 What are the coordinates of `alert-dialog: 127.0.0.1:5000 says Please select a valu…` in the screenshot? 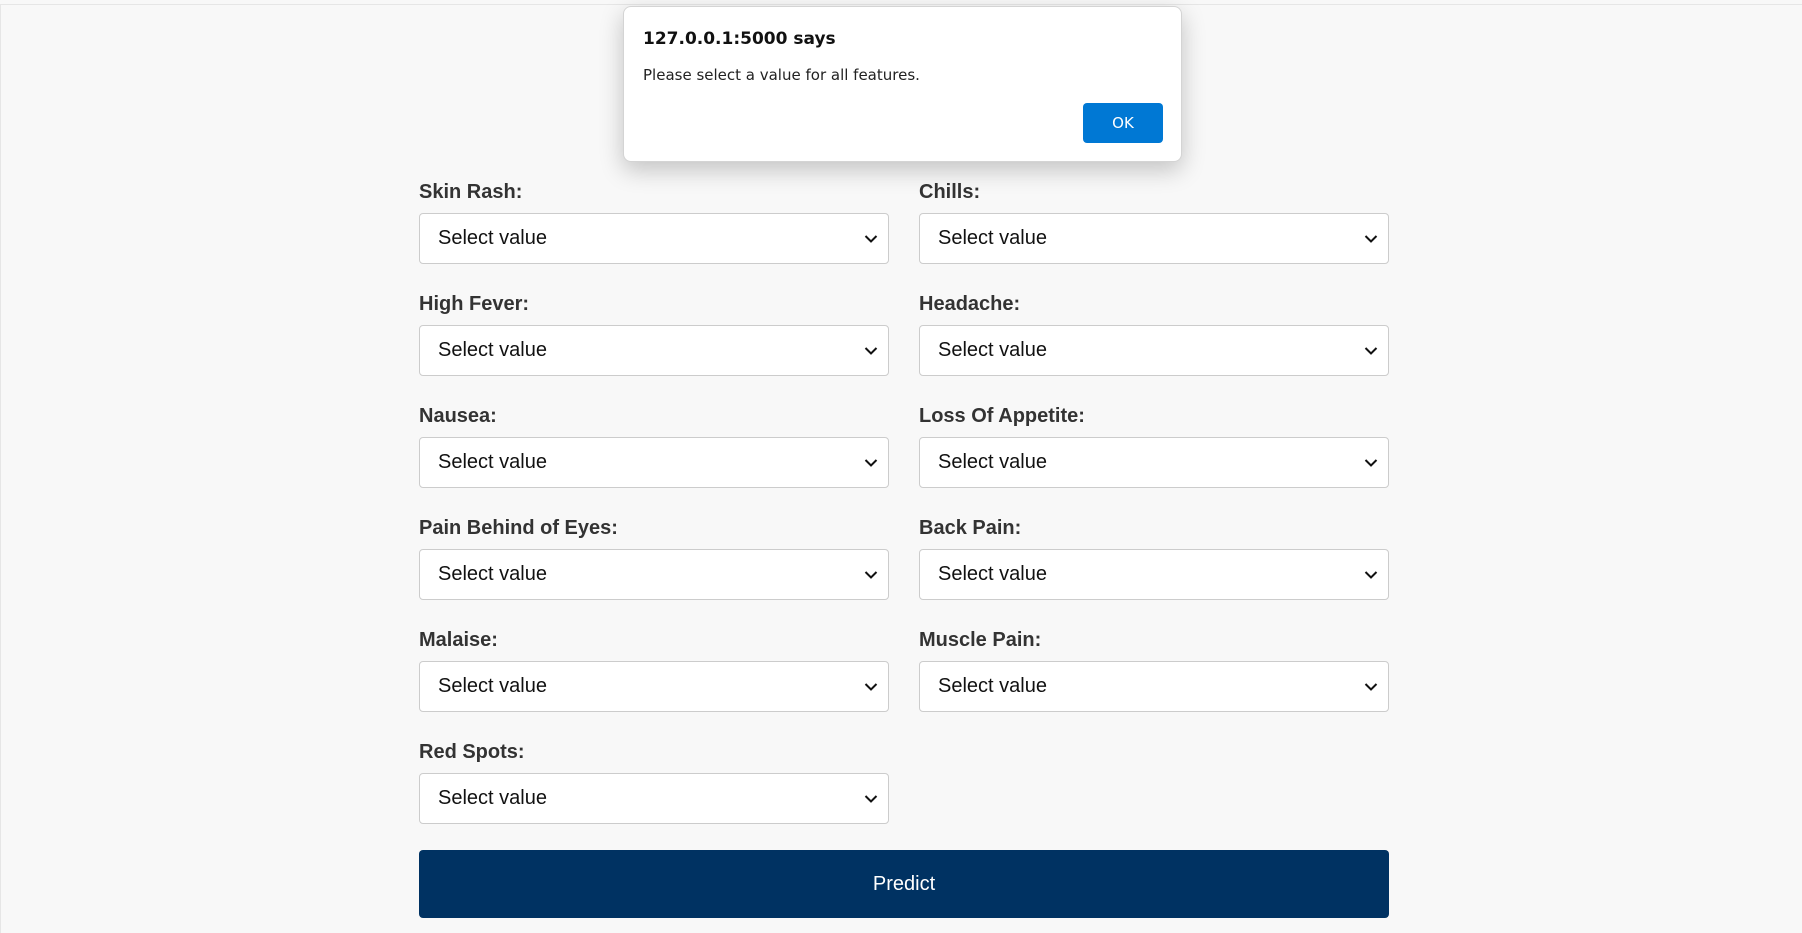 It's located at (902, 84).